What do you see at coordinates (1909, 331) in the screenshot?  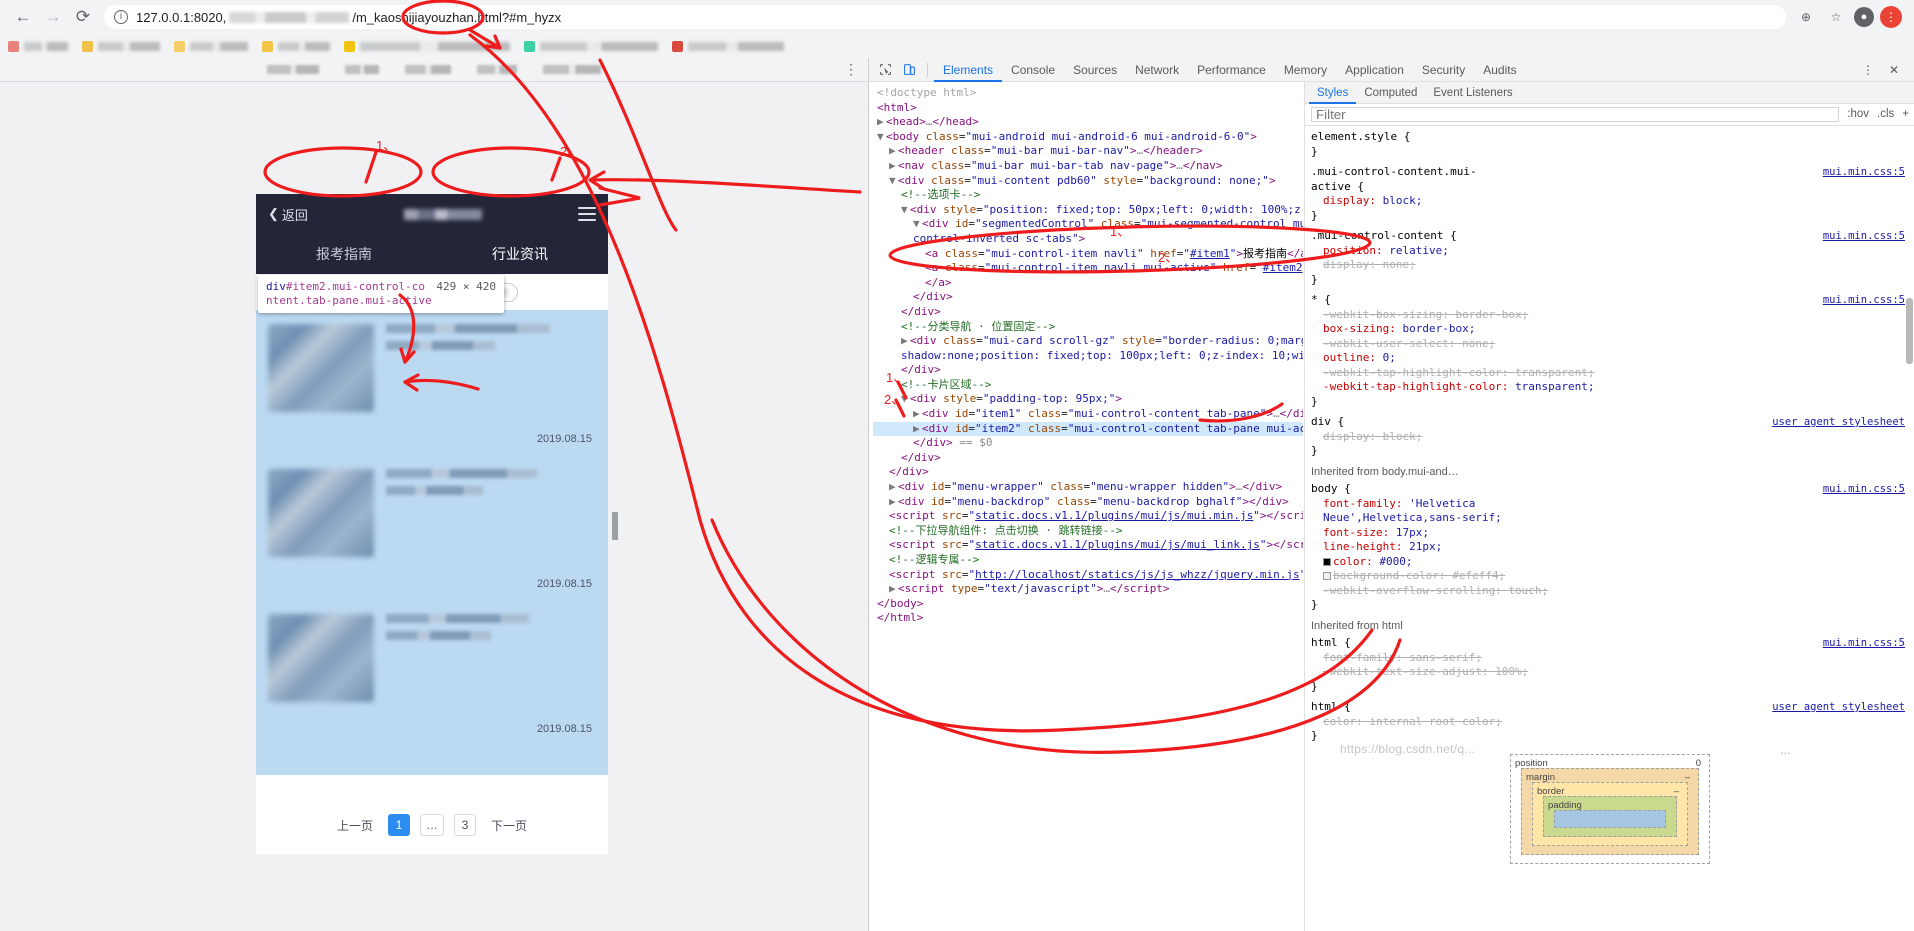 I see `devtools-scrollbar` at bounding box center [1909, 331].